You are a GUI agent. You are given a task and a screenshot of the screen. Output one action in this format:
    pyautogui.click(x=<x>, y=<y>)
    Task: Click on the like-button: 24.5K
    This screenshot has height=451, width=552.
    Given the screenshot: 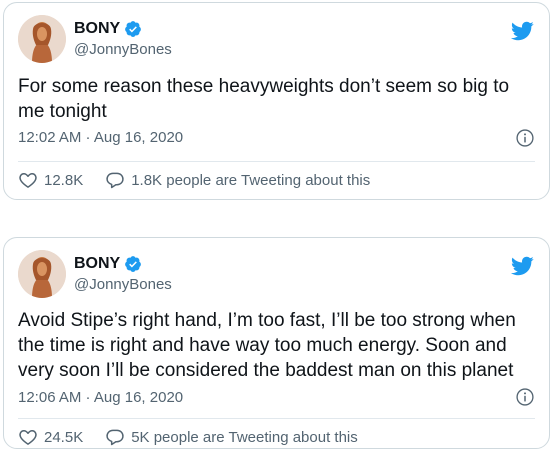 What is the action you would take?
    pyautogui.click(x=50, y=437)
    